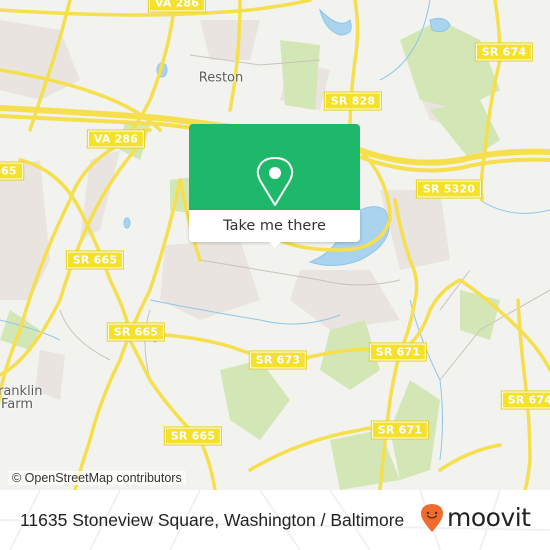 The image size is (550, 550). I want to click on brand-name: moovit, so click(489, 517).